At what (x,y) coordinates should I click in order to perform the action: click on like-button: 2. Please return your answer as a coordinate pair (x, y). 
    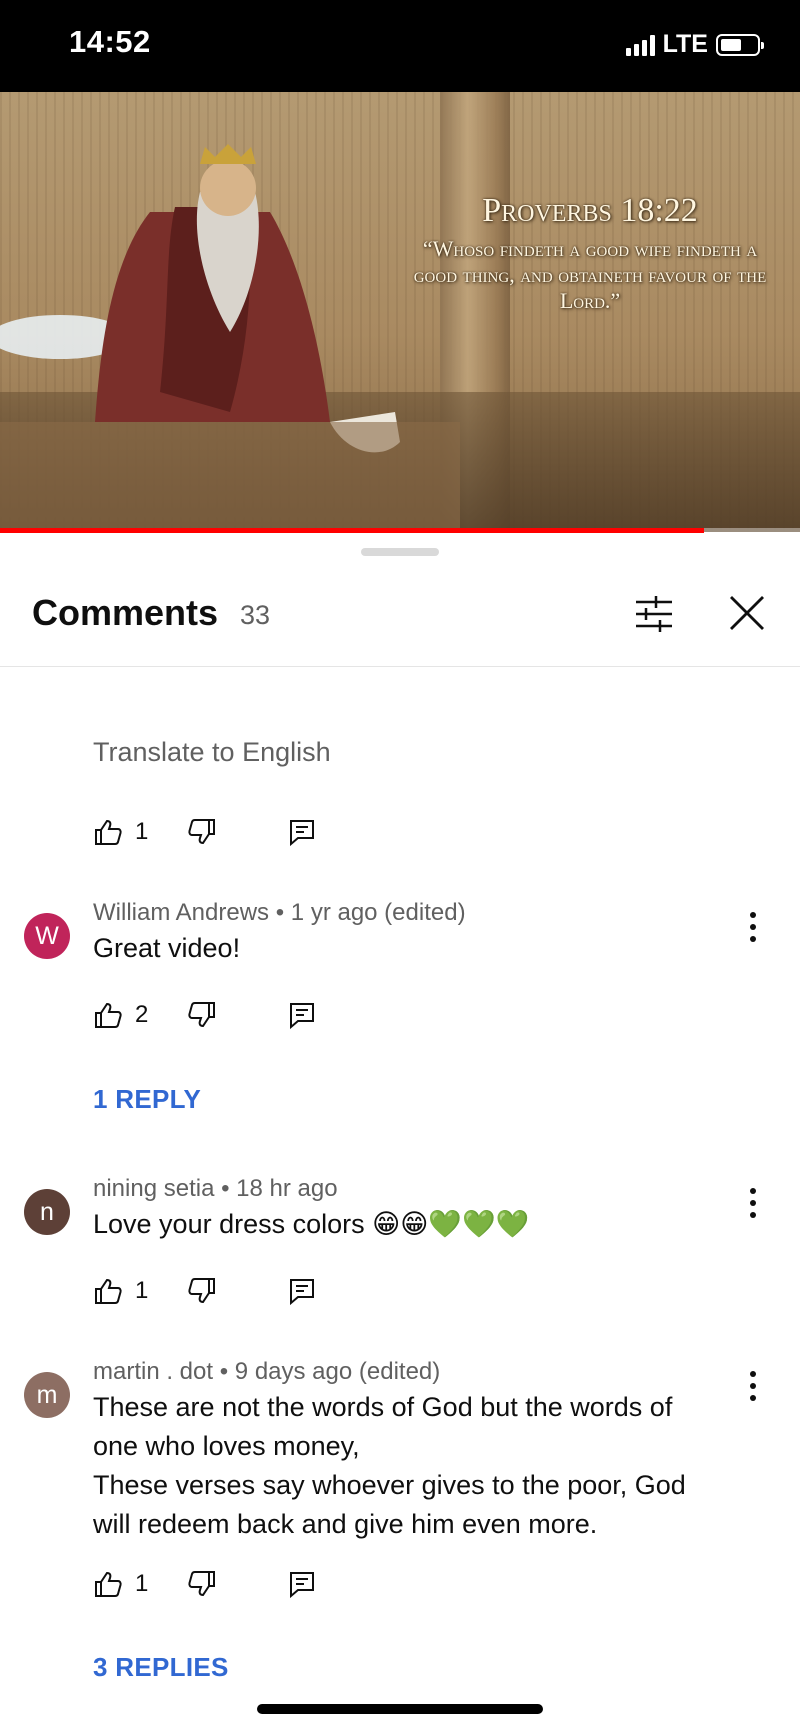
    Looking at the image, I should click on (140, 1015).